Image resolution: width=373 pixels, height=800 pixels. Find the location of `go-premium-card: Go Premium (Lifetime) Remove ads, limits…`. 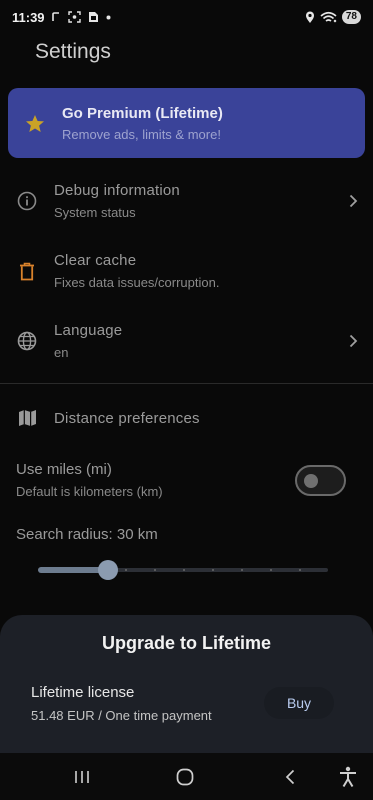

go-premium-card: Go Premium (Lifetime) Remove ads, limits… is located at coordinates (186, 123).